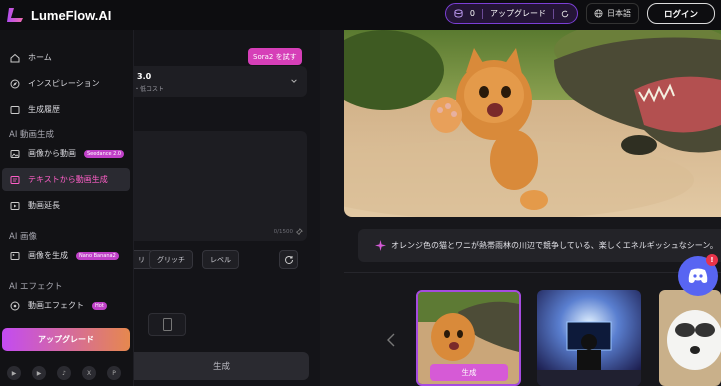 The image size is (721, 386). What do you see at coordinates (458, 13) in the screenshot?
I see `coins-icon` at bounding box center [458, 13].